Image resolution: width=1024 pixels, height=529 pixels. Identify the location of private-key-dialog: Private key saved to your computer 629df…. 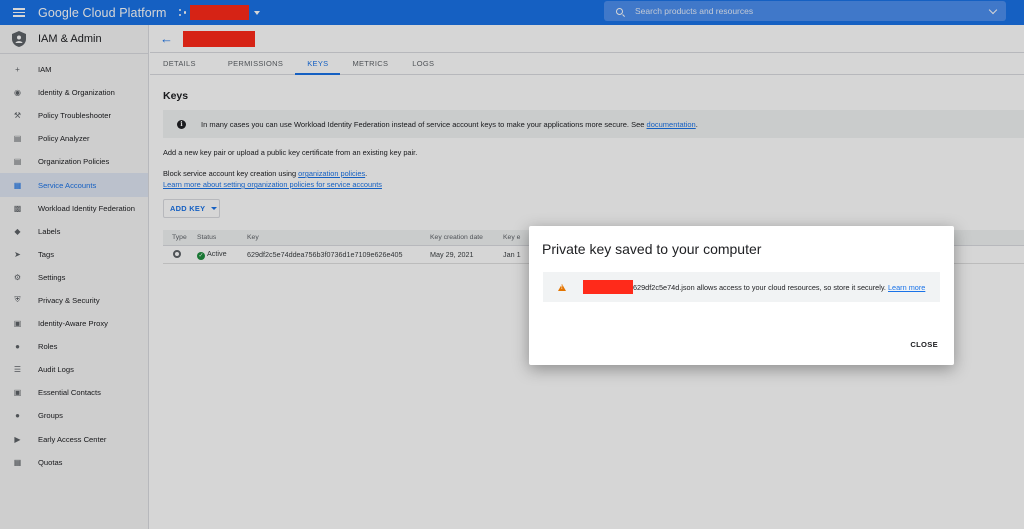
(741, 295).